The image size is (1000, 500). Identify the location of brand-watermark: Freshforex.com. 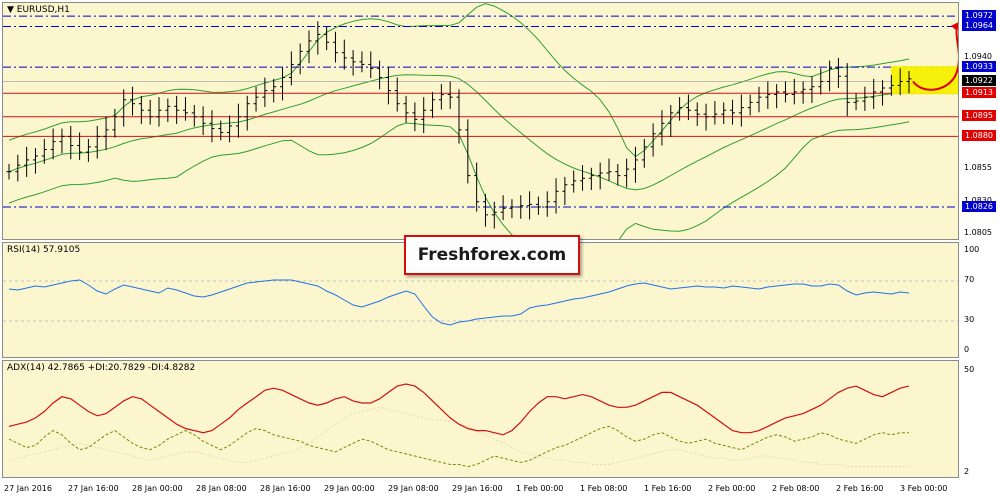
(492, 255).